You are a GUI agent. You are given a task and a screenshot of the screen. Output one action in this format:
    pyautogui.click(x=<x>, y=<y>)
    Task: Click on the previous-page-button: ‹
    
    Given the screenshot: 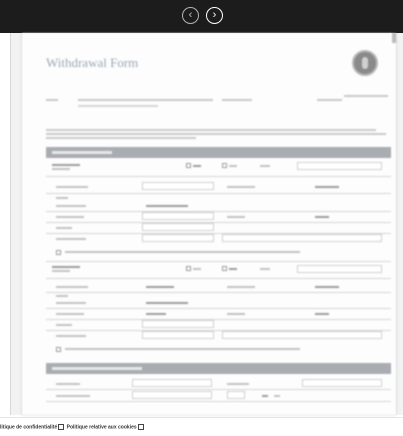 What is the action you would take?
    pyautogui.click(x=190, y=15)
    